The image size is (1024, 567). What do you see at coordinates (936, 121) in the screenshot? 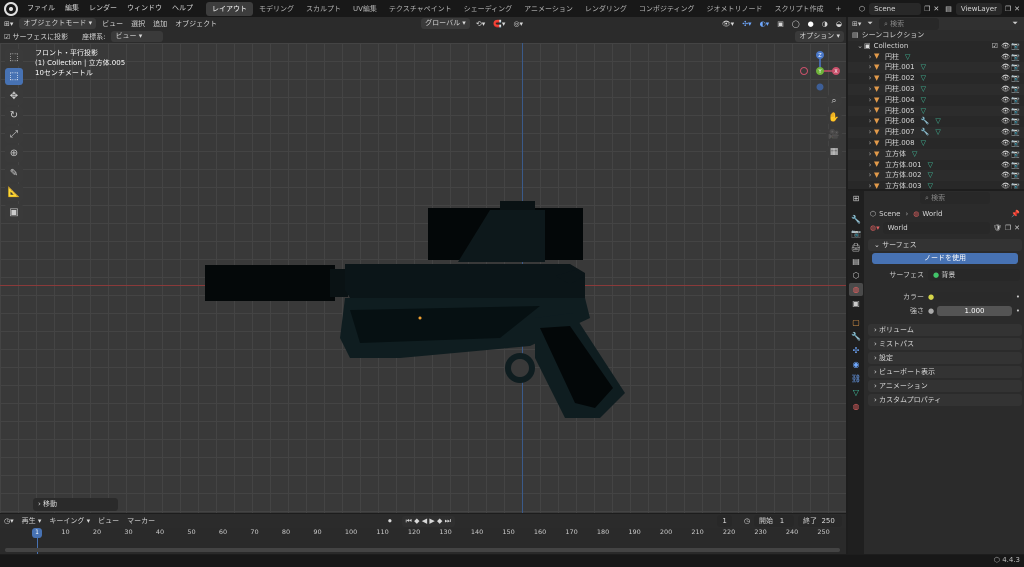
I see `outliner-item: ›▼円柱.006🔧▽👁📷` at bounding box center [936, 121].